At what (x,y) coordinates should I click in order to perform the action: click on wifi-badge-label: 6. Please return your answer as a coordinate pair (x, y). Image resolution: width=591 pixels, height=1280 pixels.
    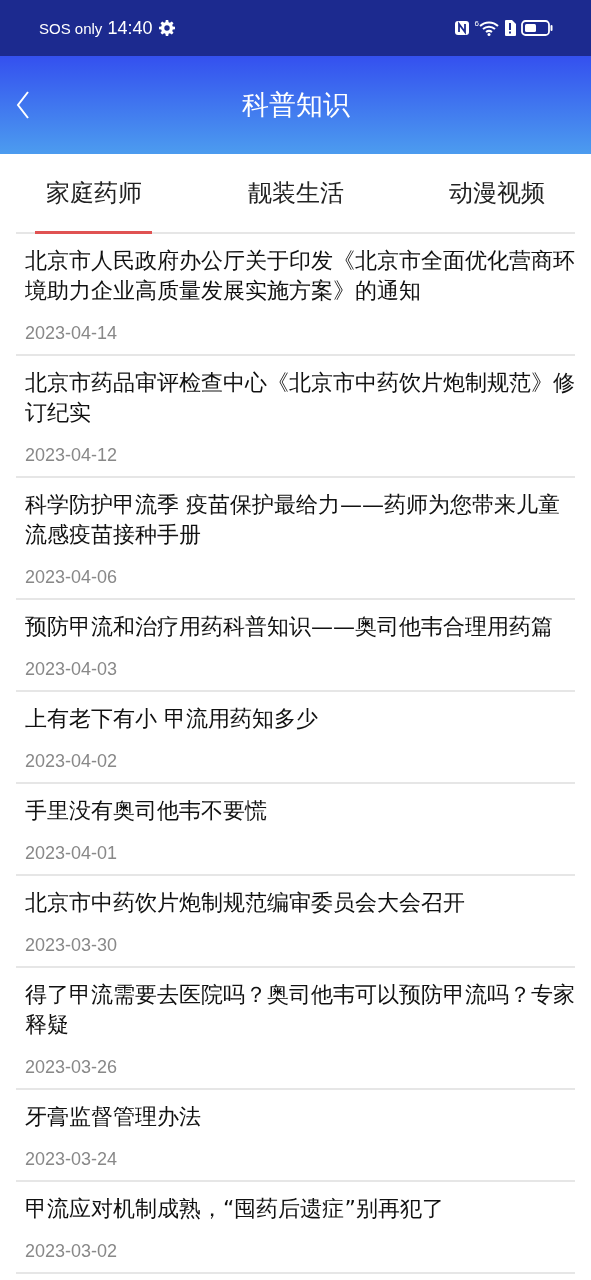
    Looking at the image, I should click on (476, 24).